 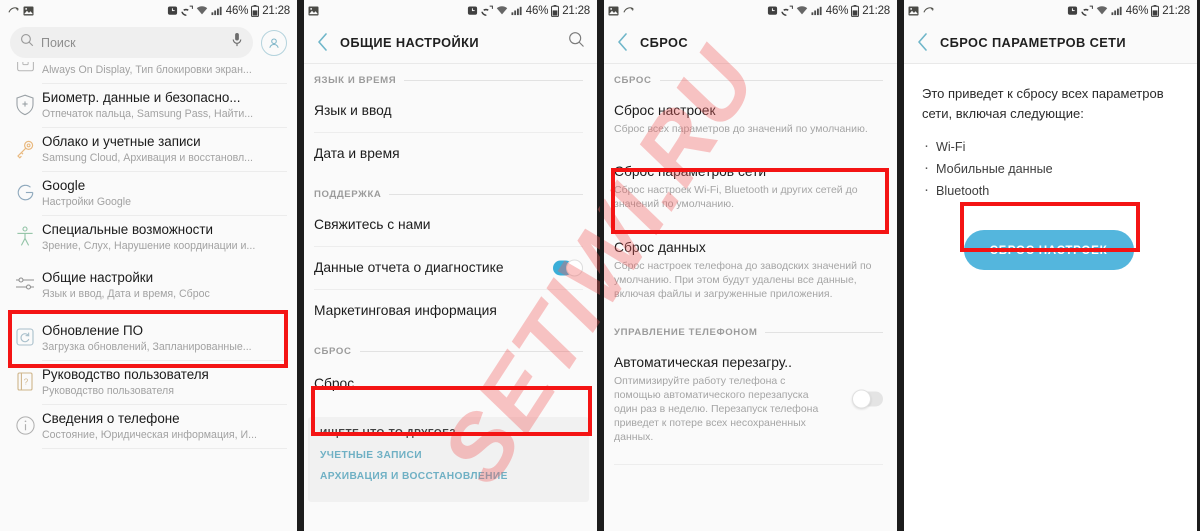 What do you see at coordinates (334, 383) in the screenshot?
I see `item-title: Сброс` at bounding box center [334, 383].